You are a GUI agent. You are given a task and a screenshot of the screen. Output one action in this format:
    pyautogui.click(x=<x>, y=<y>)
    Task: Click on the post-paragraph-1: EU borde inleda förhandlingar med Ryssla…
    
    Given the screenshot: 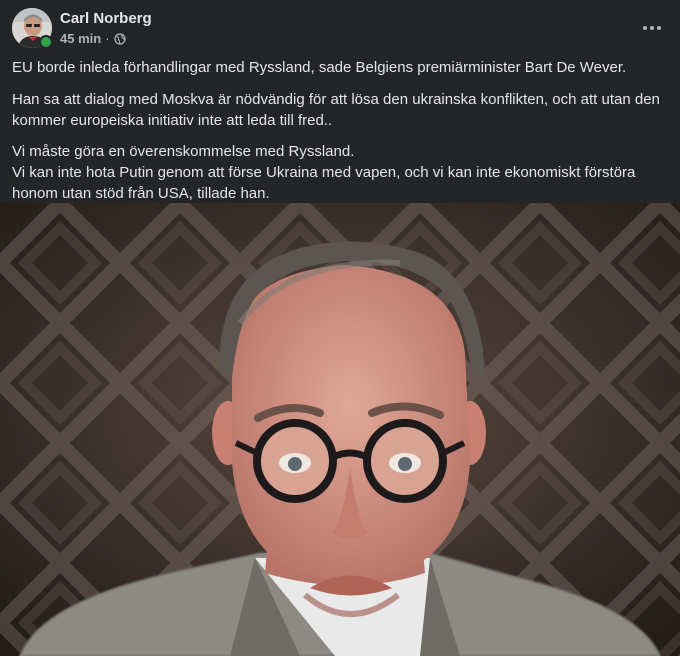 What is the action you would take?
    pyautogui.click(x=319, y=67)
    